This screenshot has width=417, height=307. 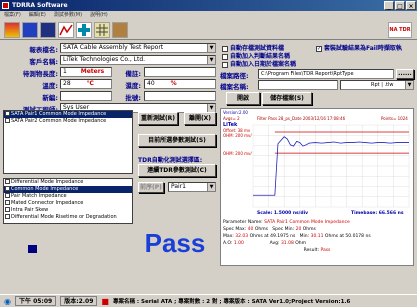 What do you see at coordinates (59, 114) in the screenshot?
I see `list-item-label: SATA Pair1 Common Mode Impedance` at bounding box center [59, 114].